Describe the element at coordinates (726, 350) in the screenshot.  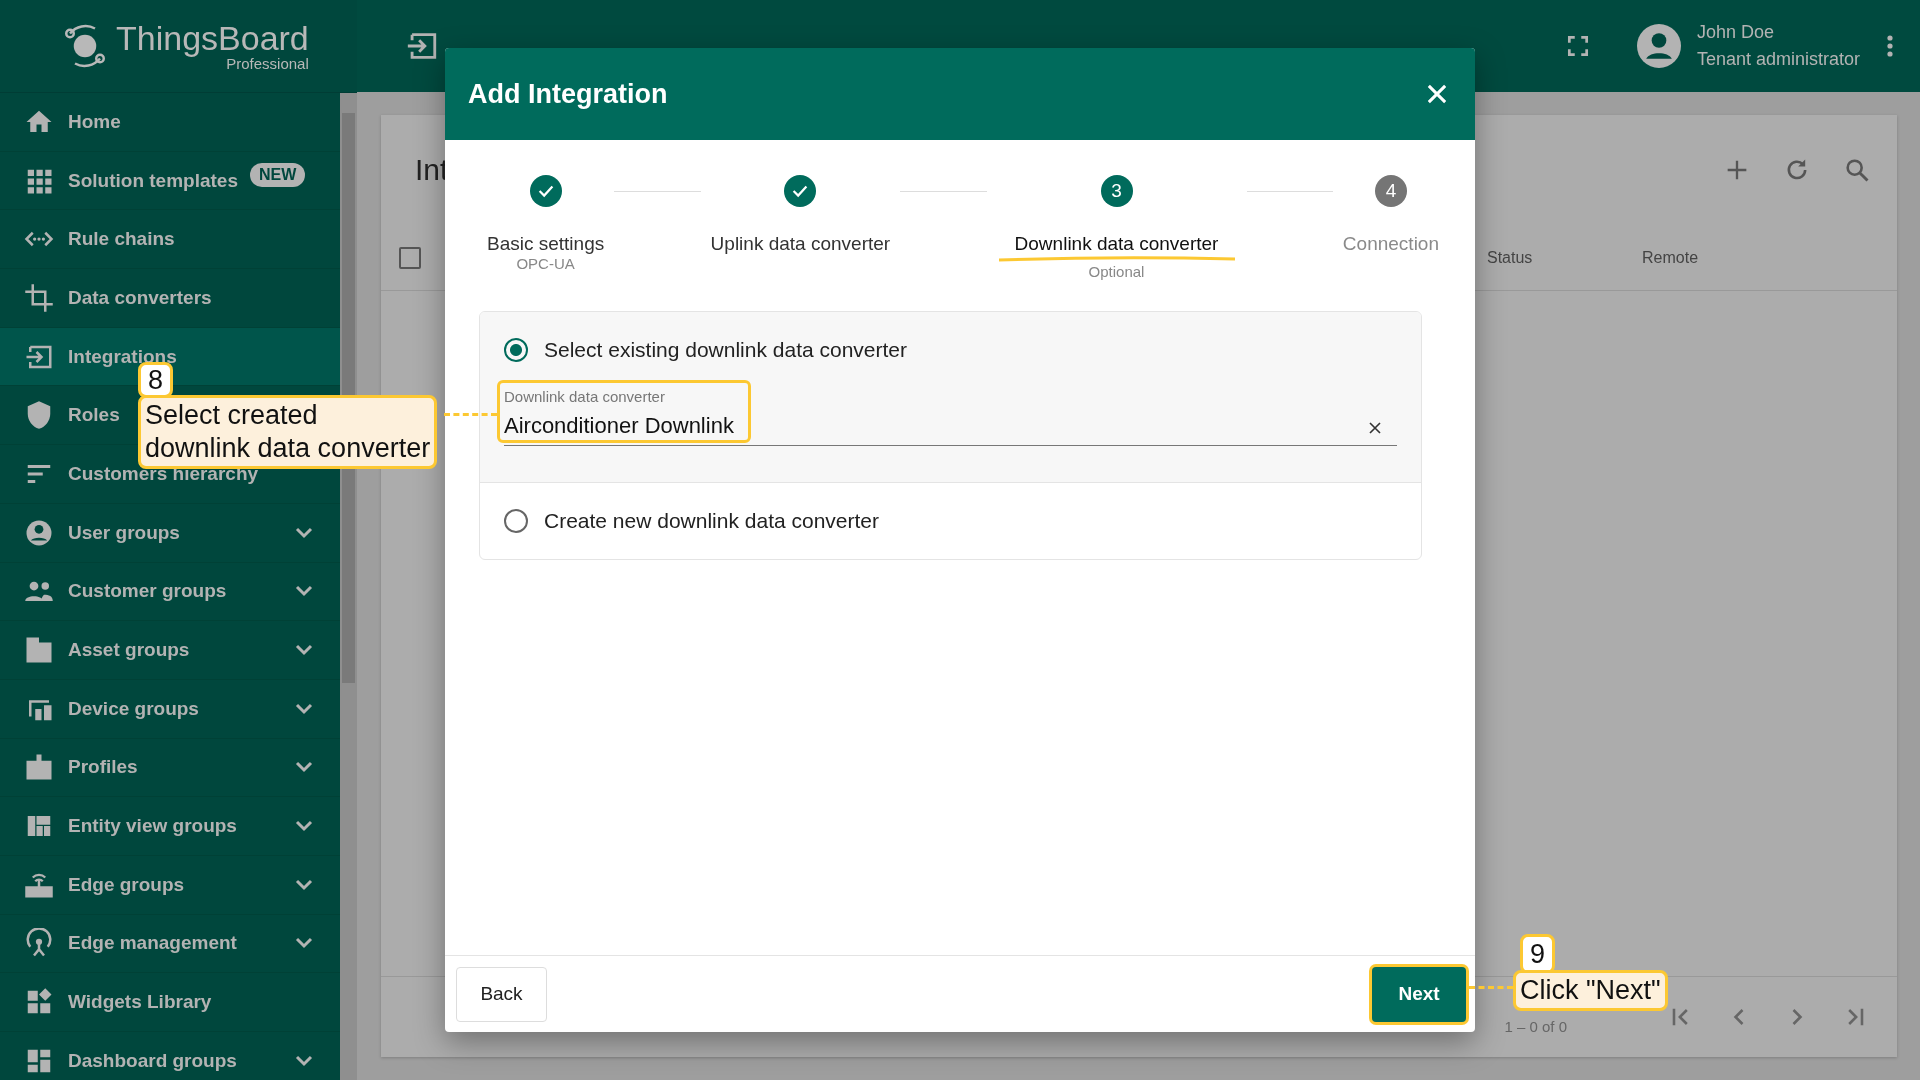
I see `option-label: Select existing downlink data converter` at that location.